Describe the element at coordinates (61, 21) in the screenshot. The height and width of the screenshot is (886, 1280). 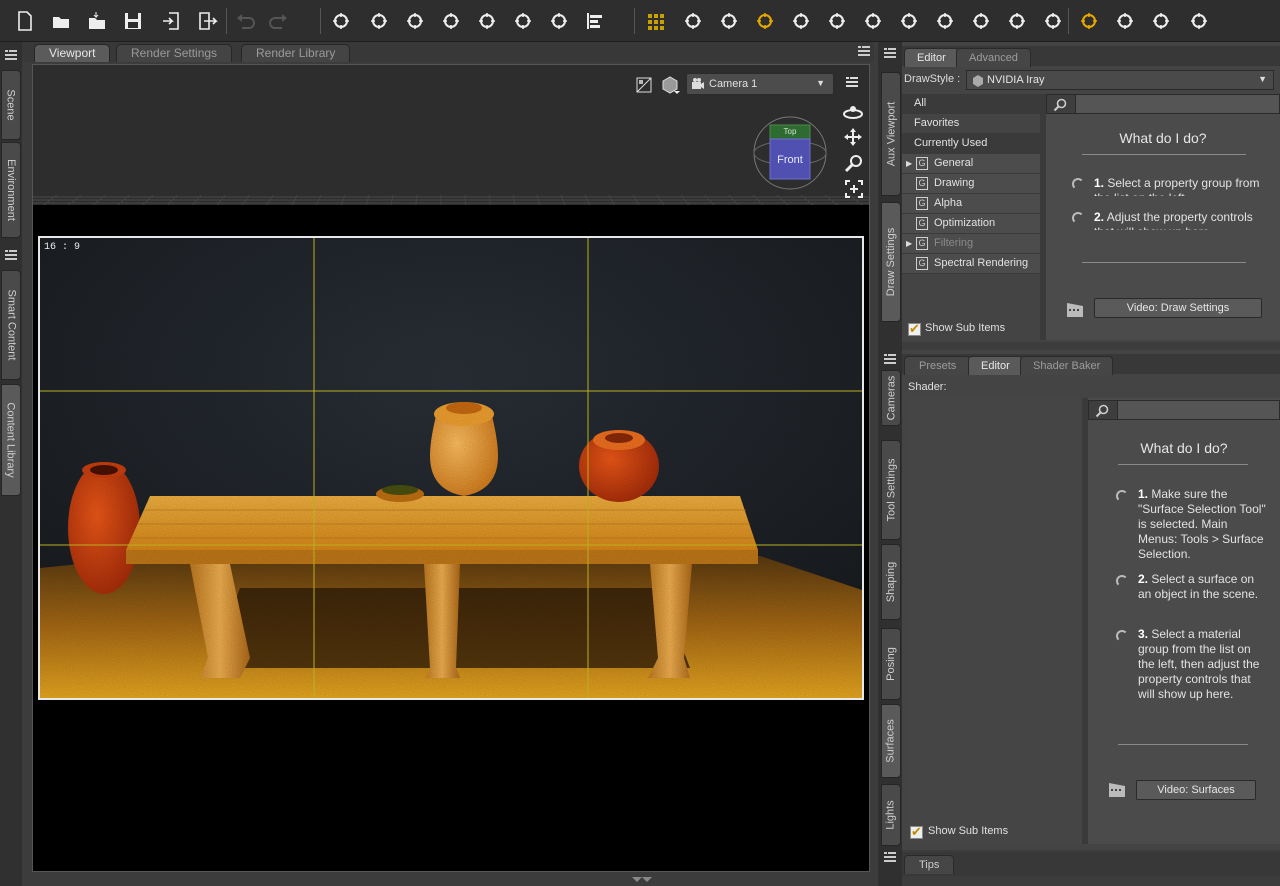
I see `open-file-icon` at that location.